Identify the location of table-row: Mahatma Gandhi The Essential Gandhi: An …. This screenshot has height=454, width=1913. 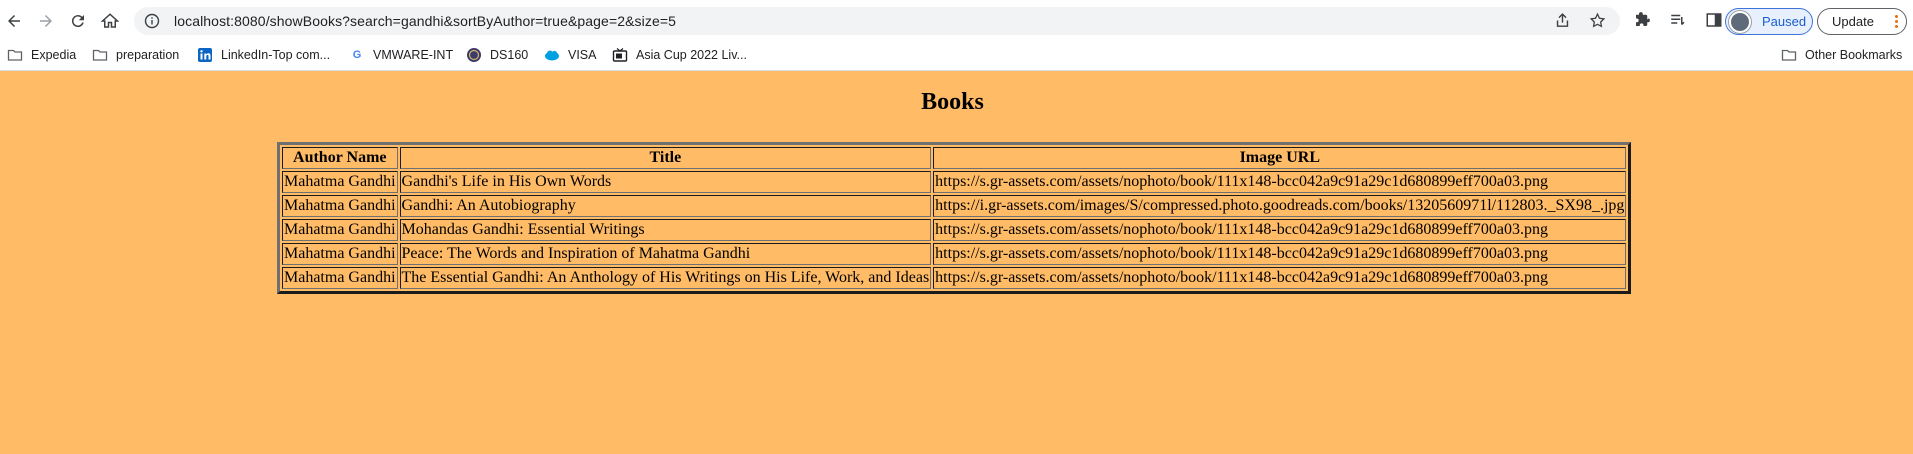
(954, 278).